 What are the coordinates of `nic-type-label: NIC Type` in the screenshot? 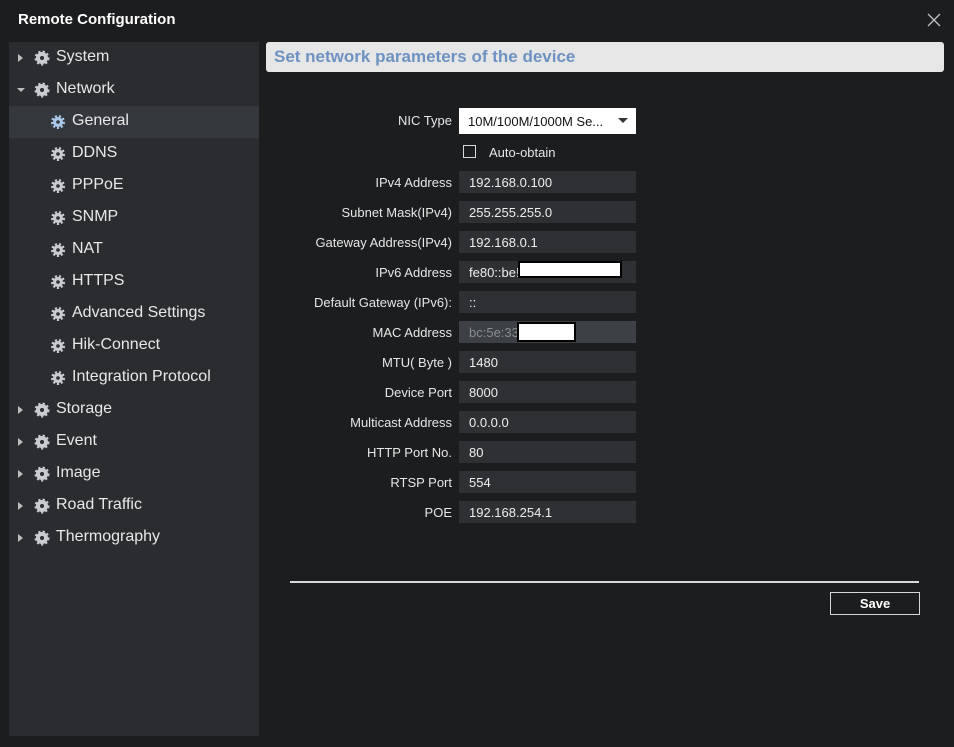 It's located at (425, 120).